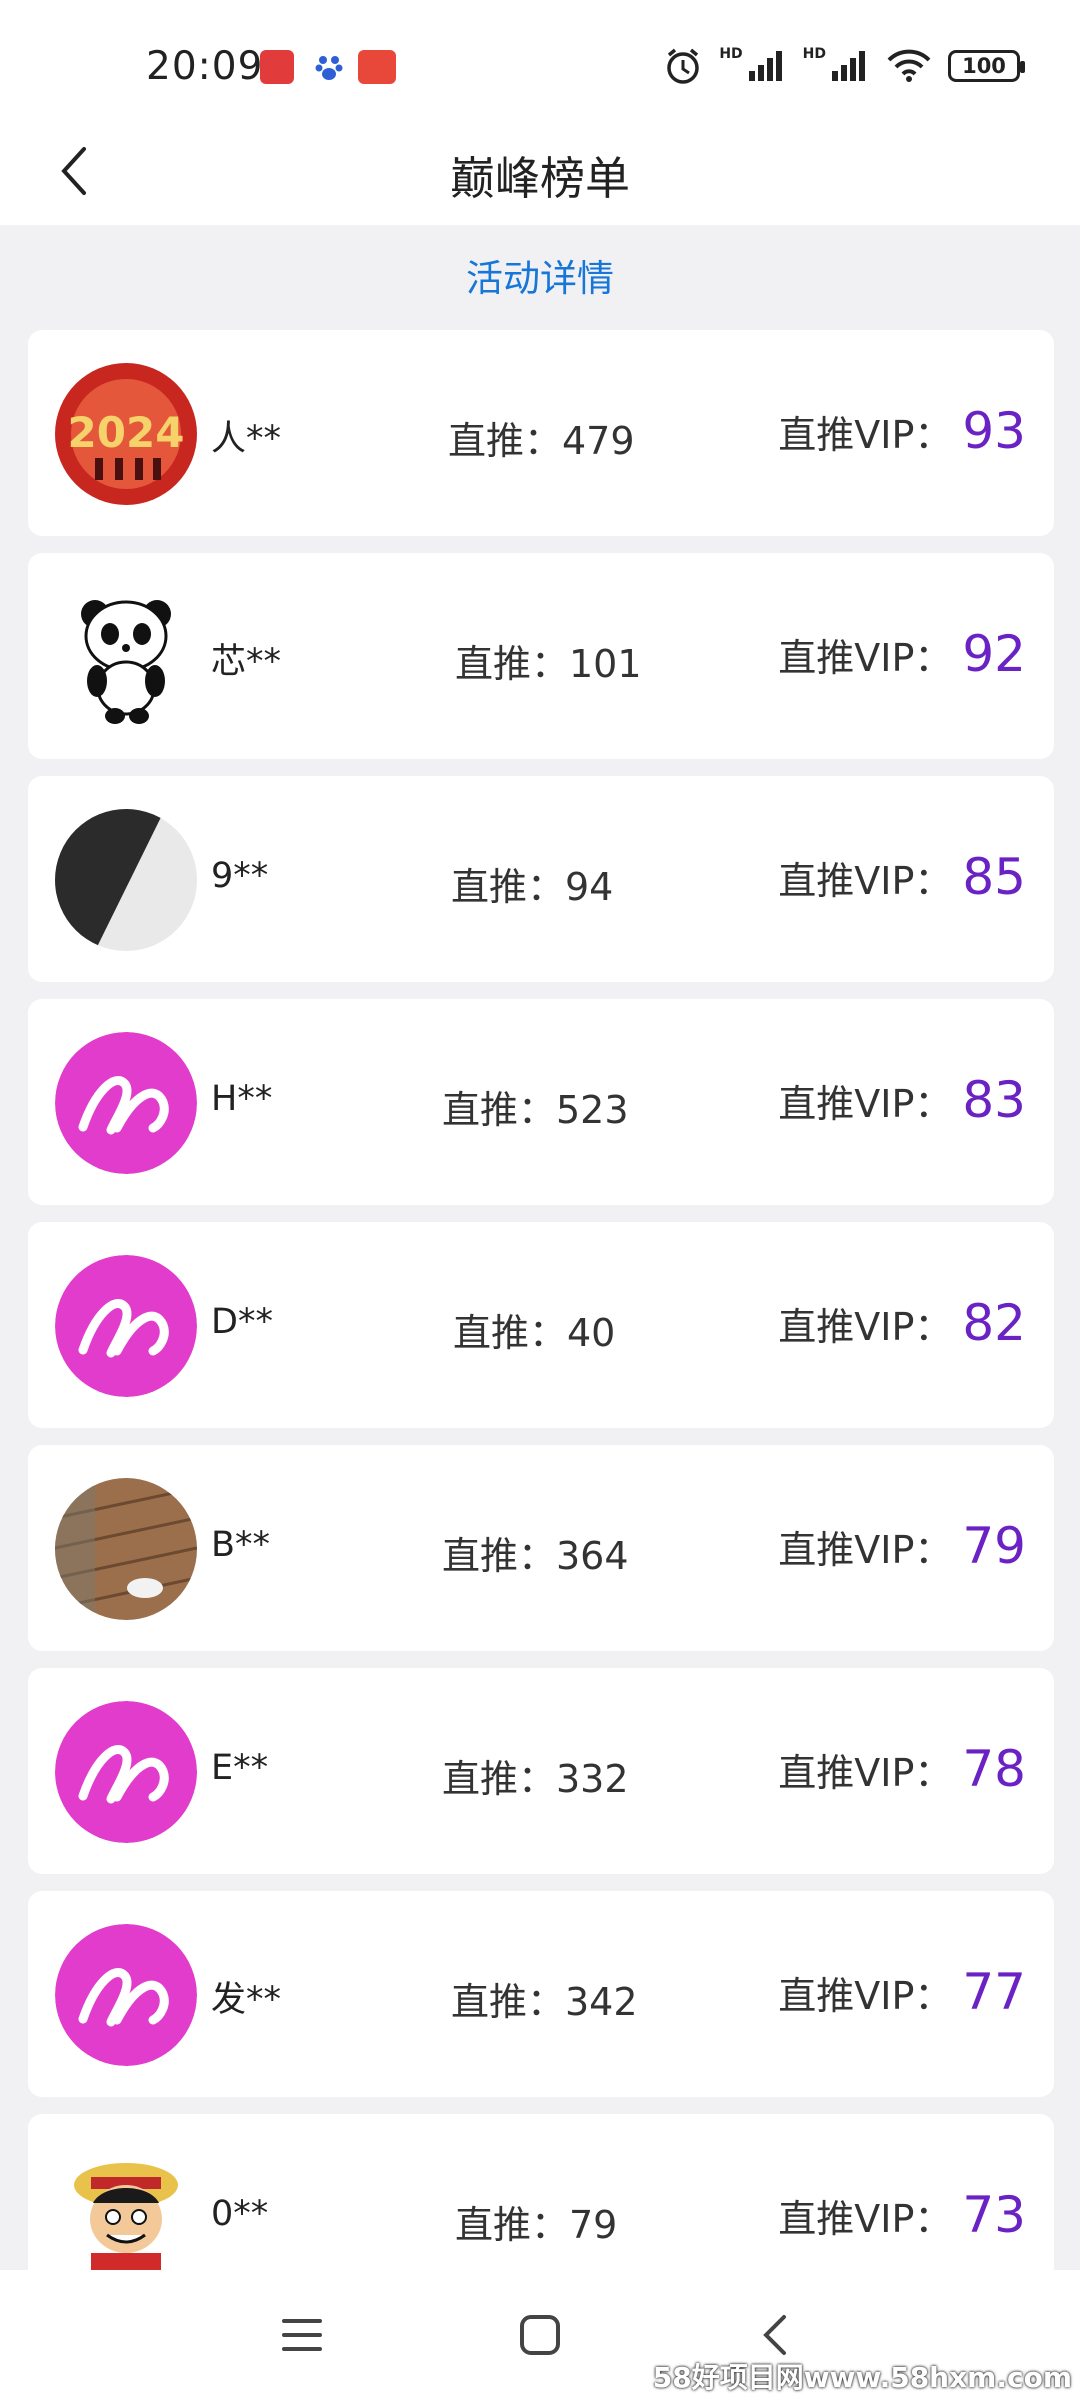  I want to click on user-name: H**, so click(242, 1099).